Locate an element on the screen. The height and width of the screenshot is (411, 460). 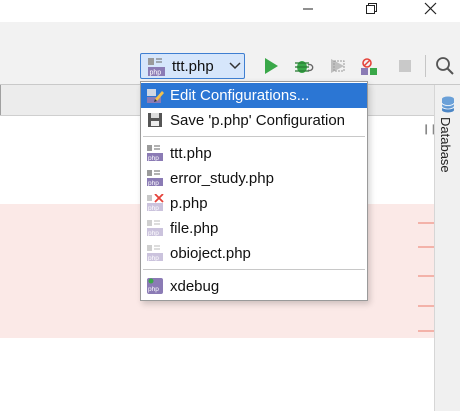
toolbar-separator is located at coordinates (425, 66).